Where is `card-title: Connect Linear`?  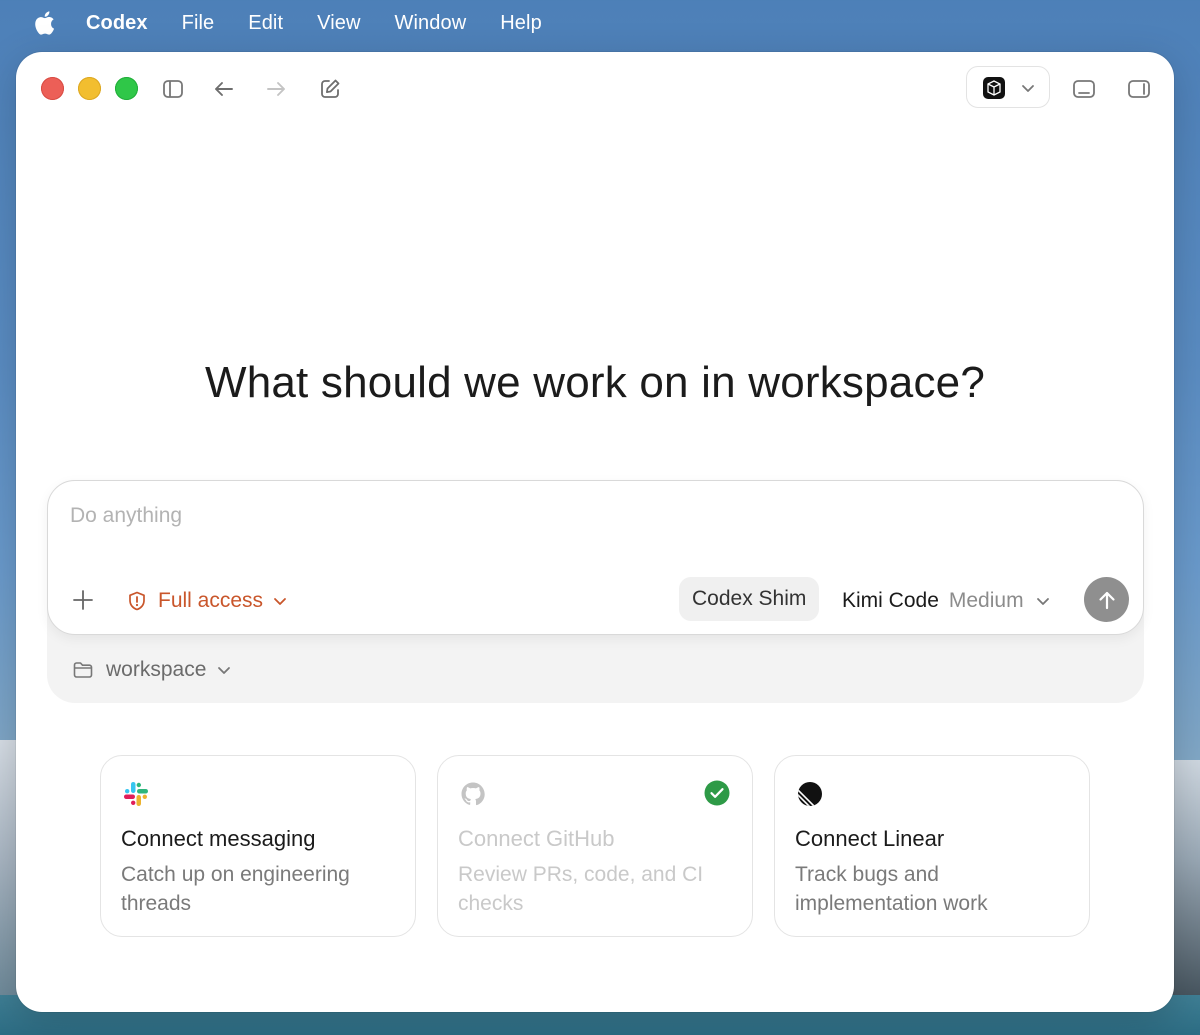 card-title: Connect Linear is located at coordinates (870, 838).